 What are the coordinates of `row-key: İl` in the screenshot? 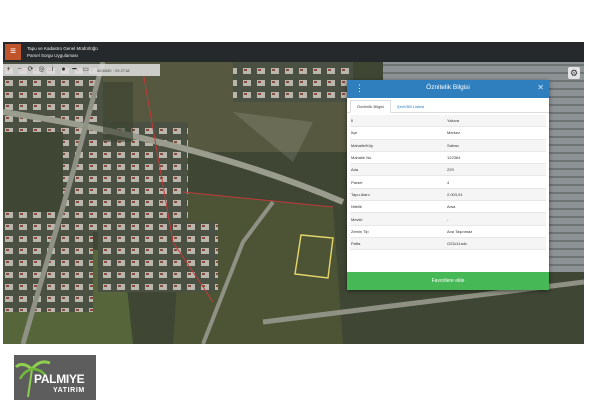 It's located at (352, 121).